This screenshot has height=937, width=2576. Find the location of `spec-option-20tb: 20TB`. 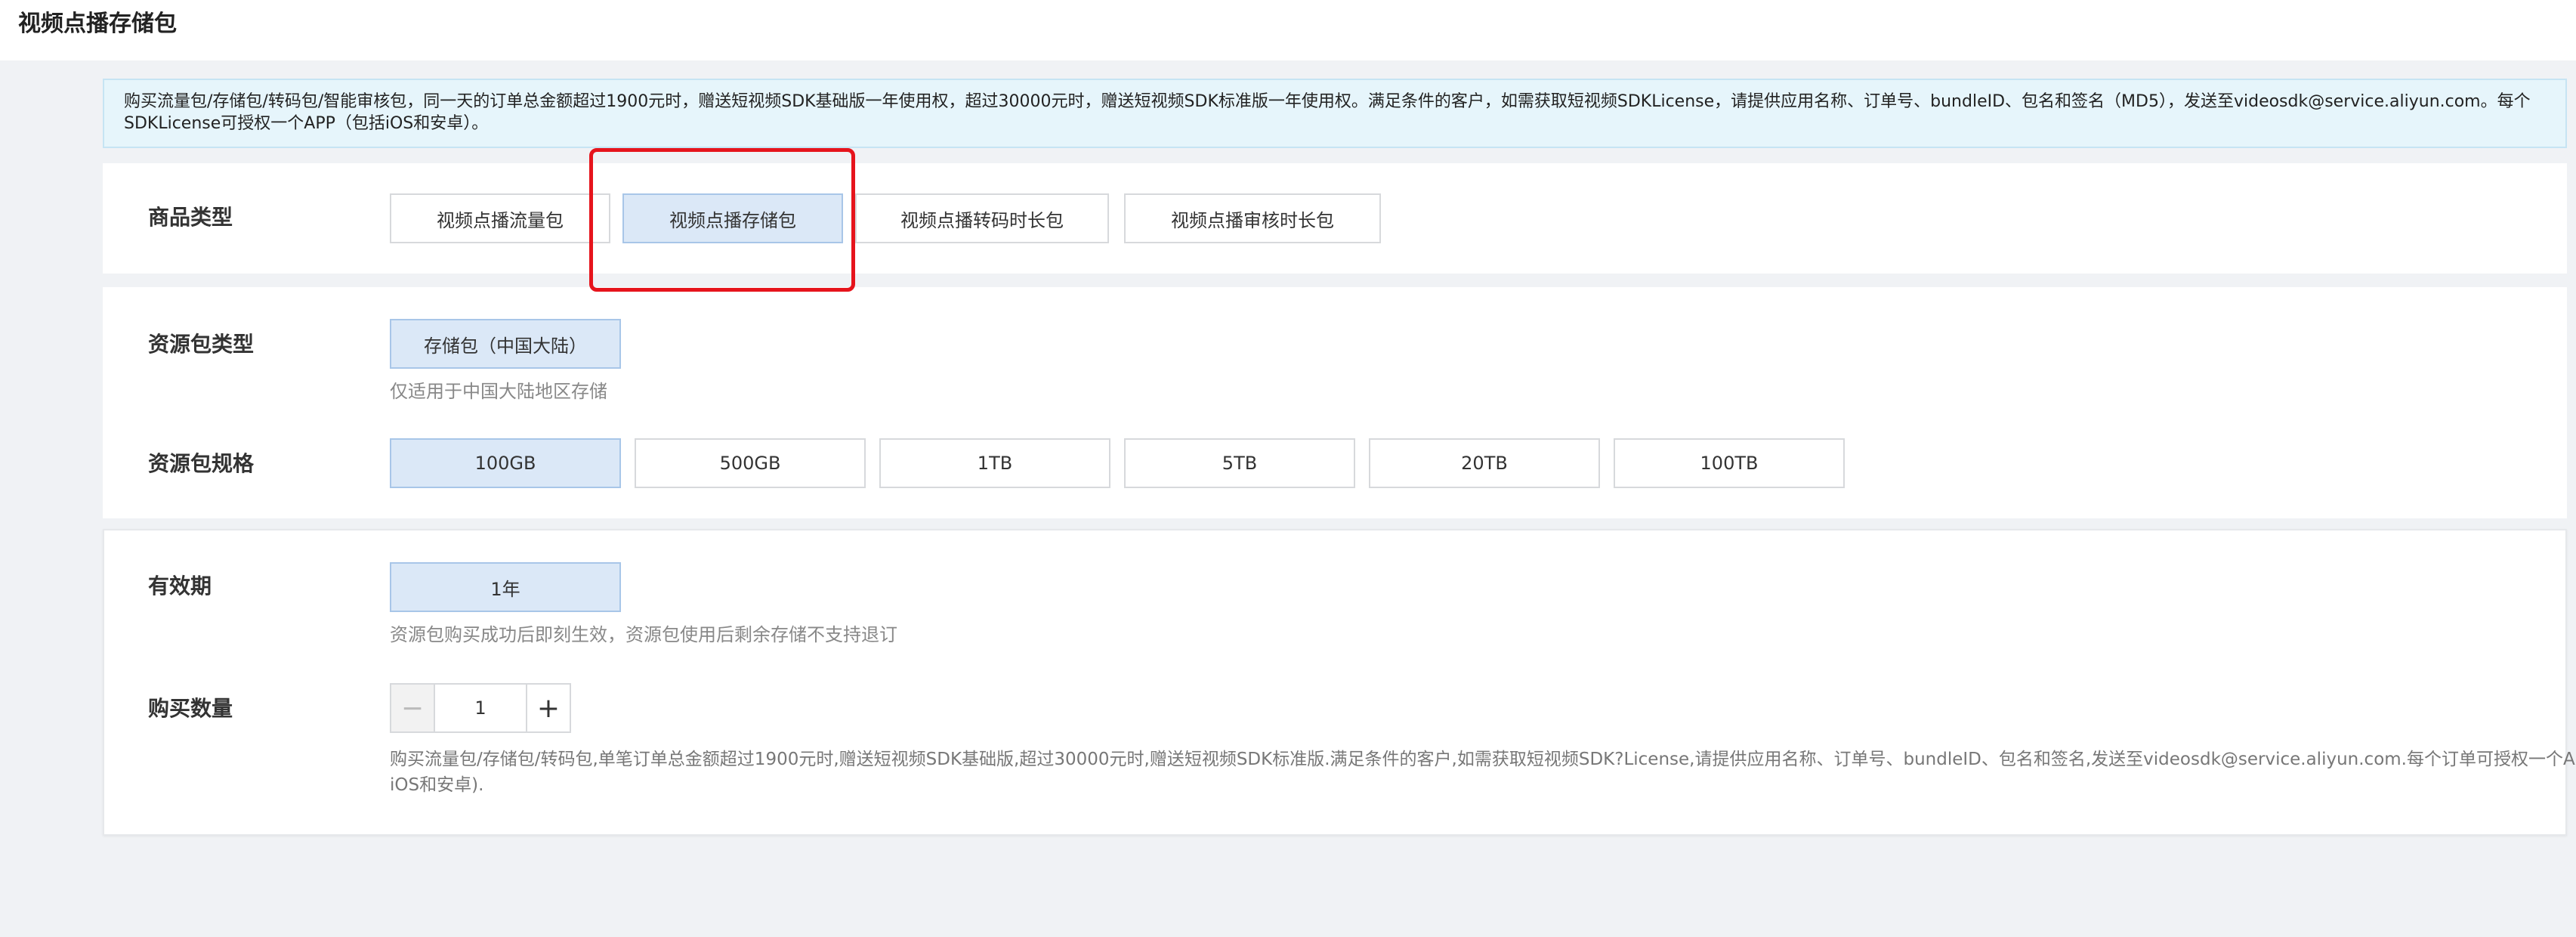

spec-option-20tb: 20TB is located at coordinates (1484, 463).